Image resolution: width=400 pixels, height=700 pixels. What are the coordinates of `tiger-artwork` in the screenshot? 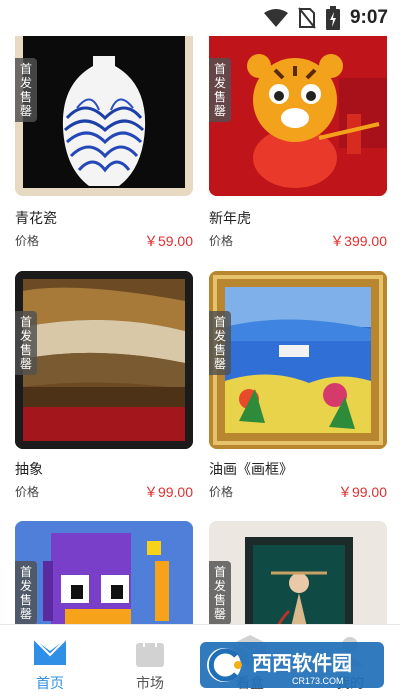 It's located at (298, 116).